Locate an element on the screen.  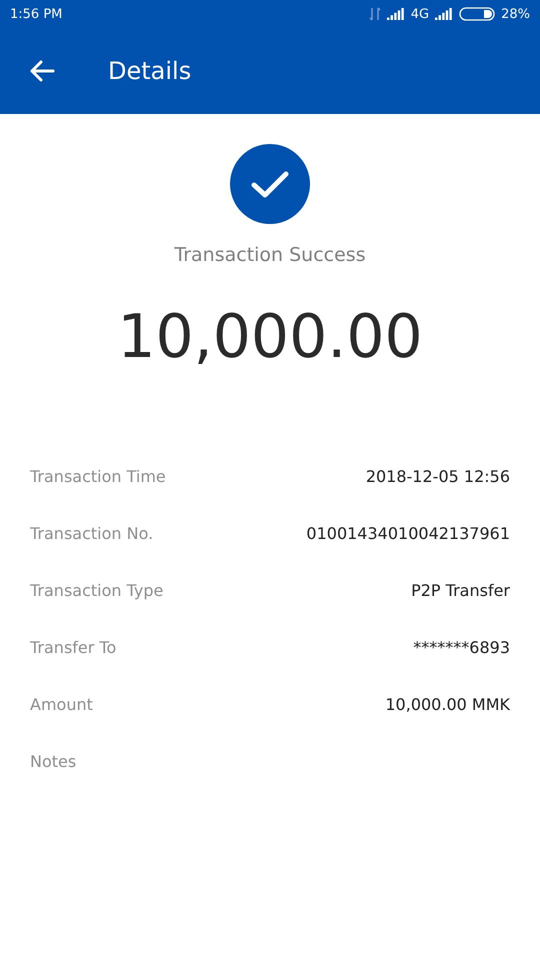
detail-label: Transaction Time is located at coordinates (98, 476).